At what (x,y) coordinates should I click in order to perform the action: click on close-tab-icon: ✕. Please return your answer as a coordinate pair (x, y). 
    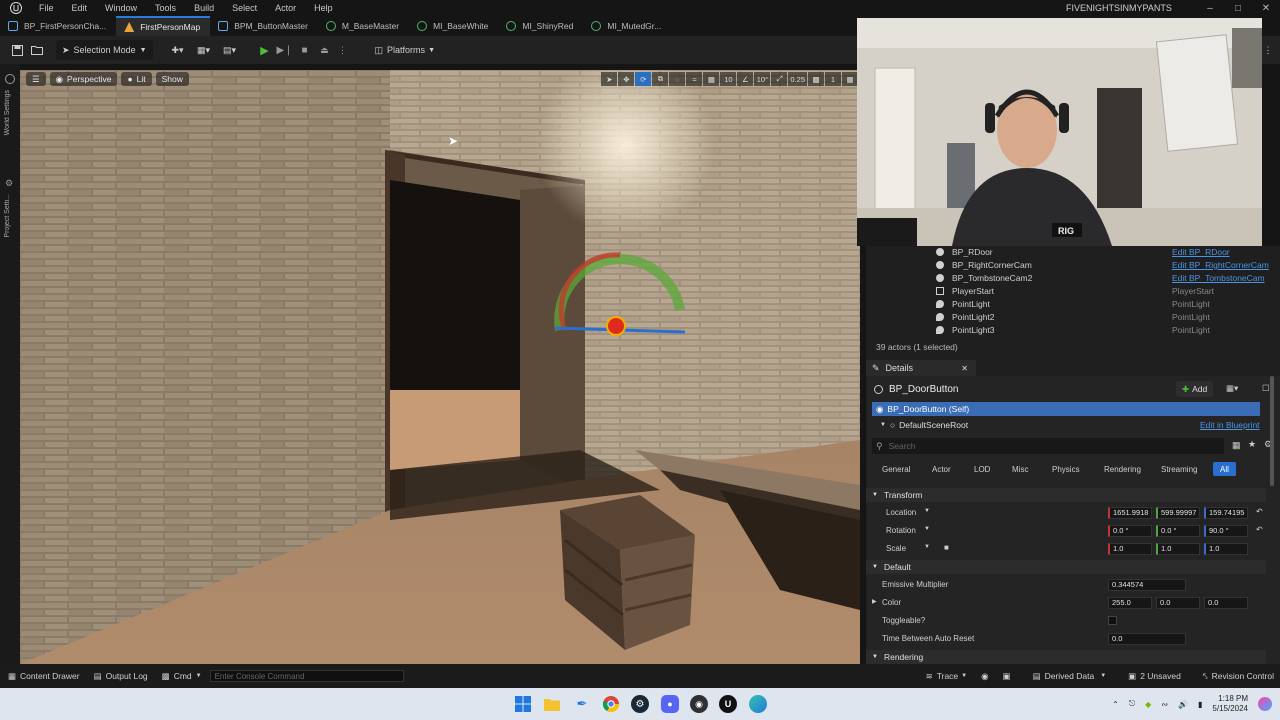
    Looking at the image, I should click on (964, 368).